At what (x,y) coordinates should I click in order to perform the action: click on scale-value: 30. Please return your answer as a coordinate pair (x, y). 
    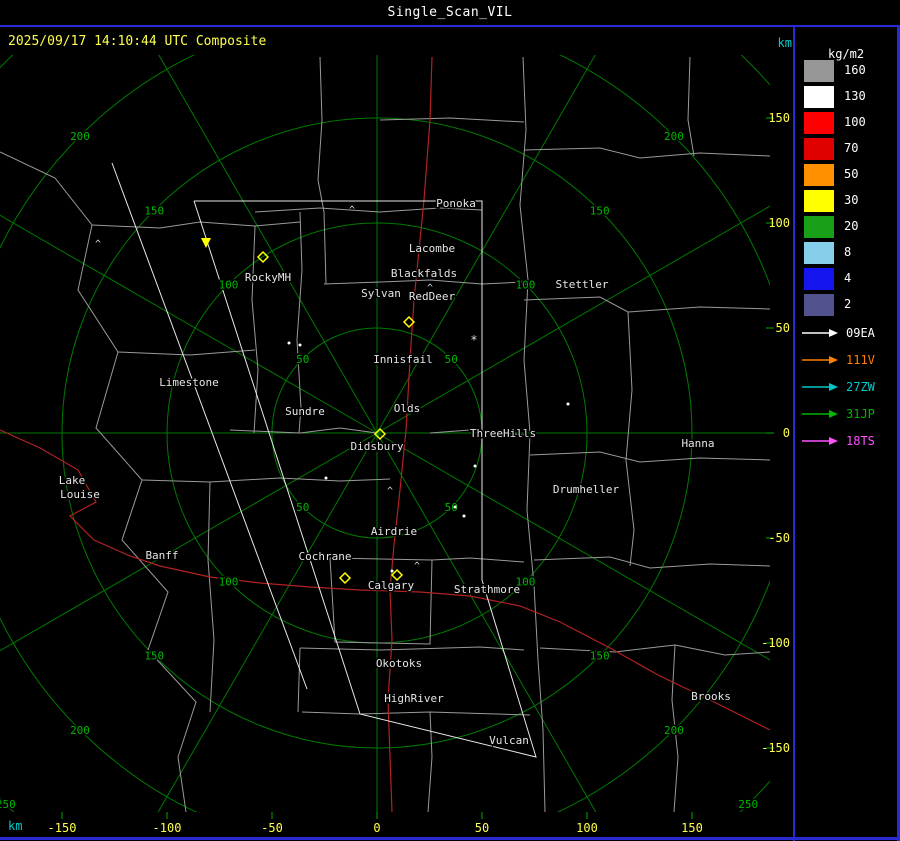
    Looking at the image, I should click on (851, 200).